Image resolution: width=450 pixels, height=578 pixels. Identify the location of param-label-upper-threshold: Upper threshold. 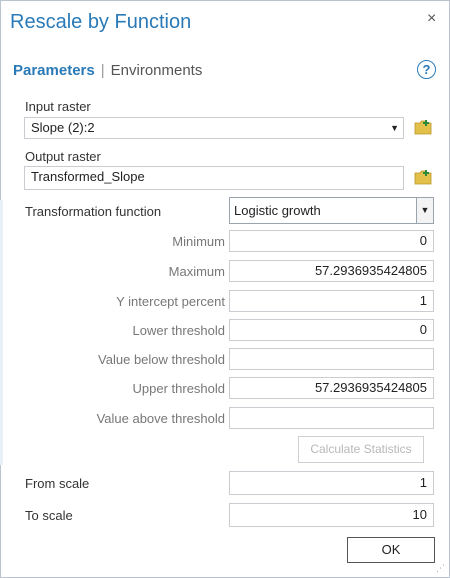
(179, 388).